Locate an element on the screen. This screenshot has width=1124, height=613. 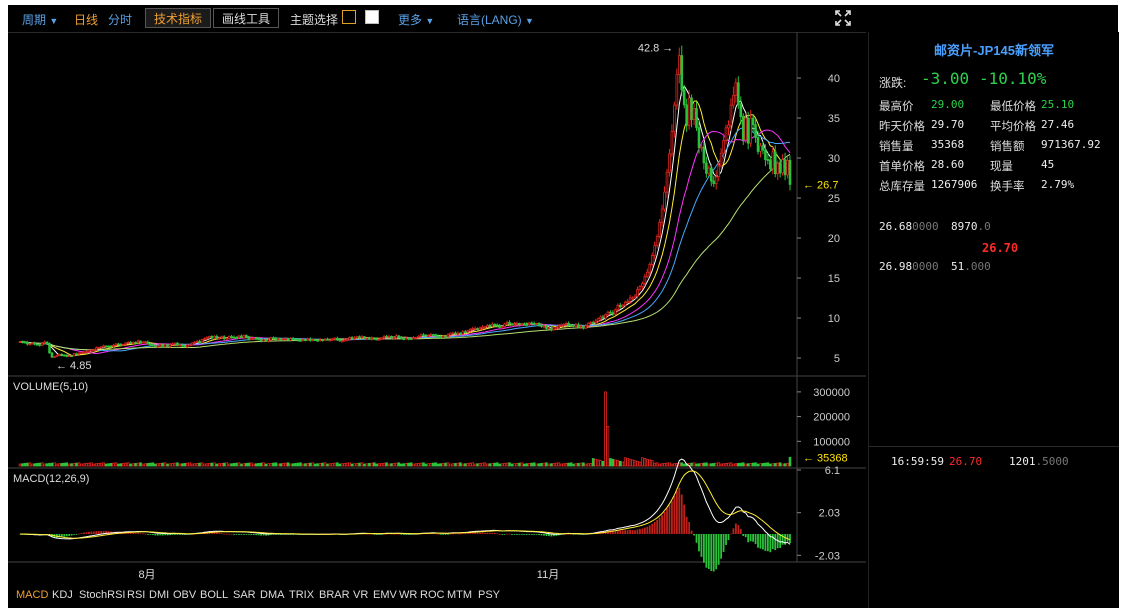
fullscreen-expand-icon is located at coordinates (843, 18).